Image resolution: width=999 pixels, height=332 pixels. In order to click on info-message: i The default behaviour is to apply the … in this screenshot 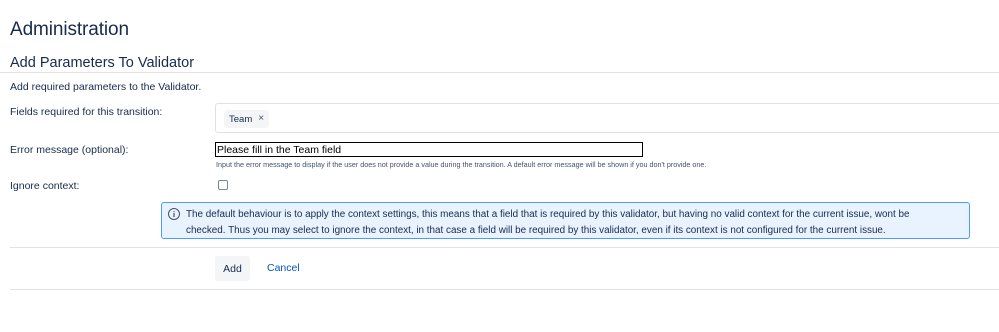, I will do `click(565, 220)`.